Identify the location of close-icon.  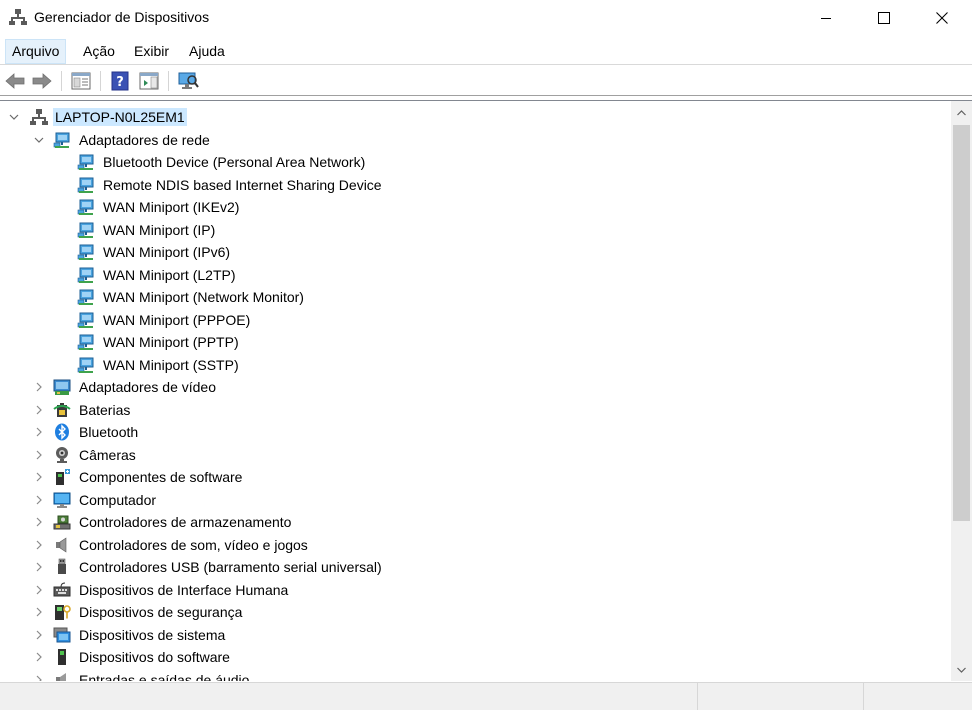
(942, 18).